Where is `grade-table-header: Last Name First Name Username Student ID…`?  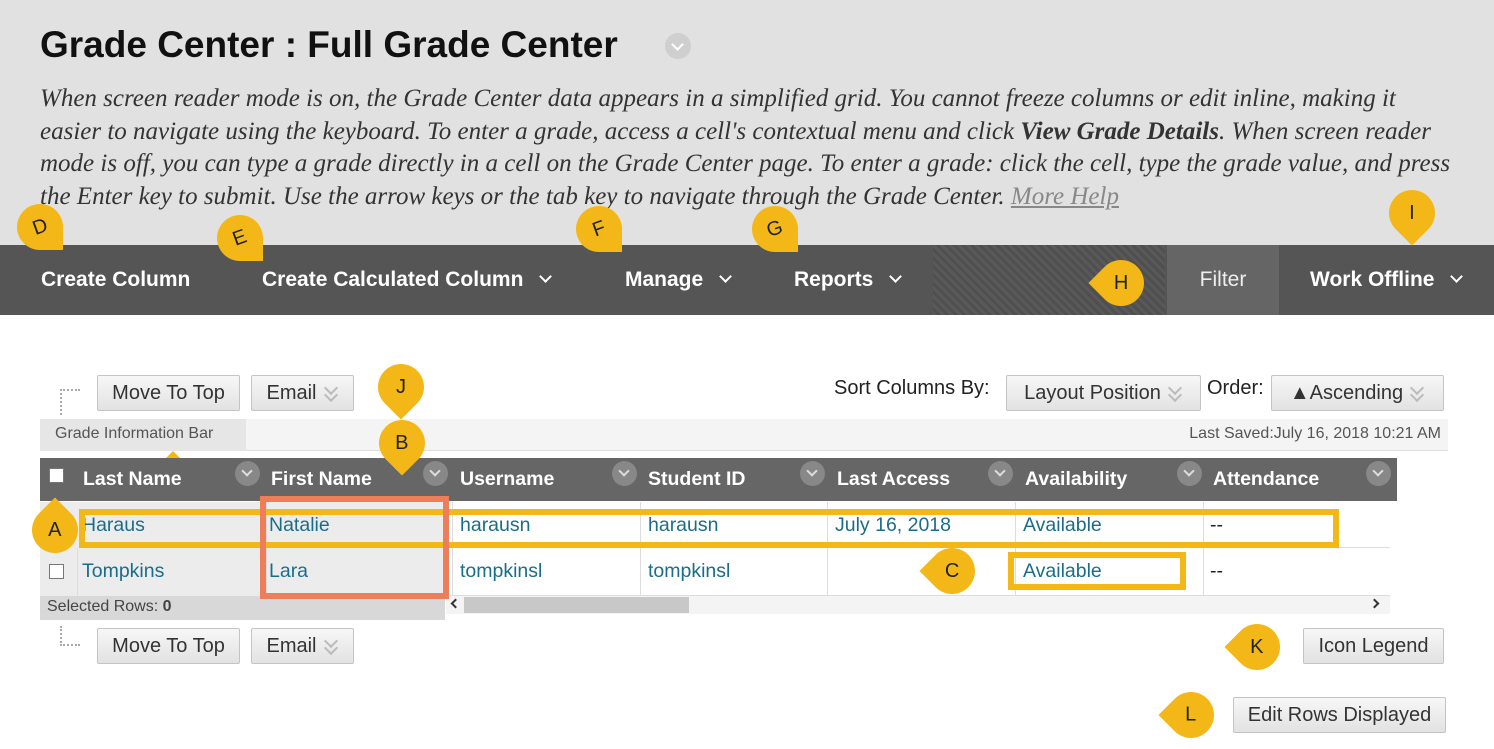
grade-table-header: Last Name First Name Username Student ID… is located at coordinates (718, 479).